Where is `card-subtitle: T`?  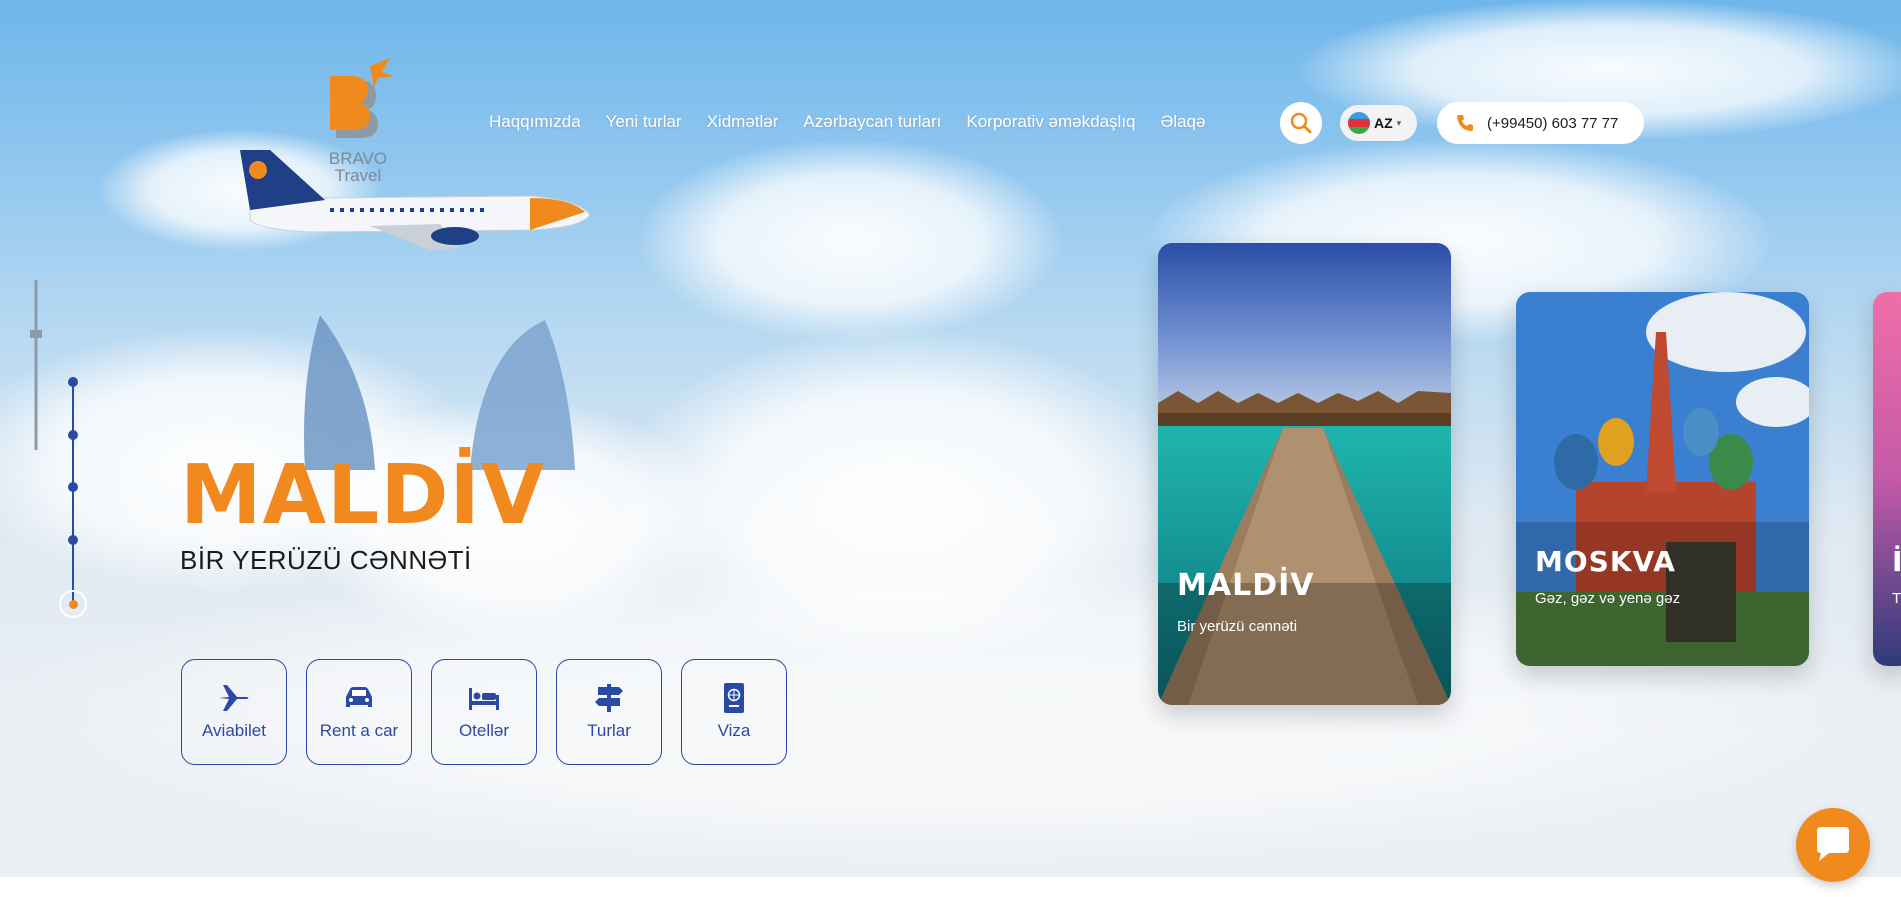 card-subtitle: T is located at coordinates (1896, 598).